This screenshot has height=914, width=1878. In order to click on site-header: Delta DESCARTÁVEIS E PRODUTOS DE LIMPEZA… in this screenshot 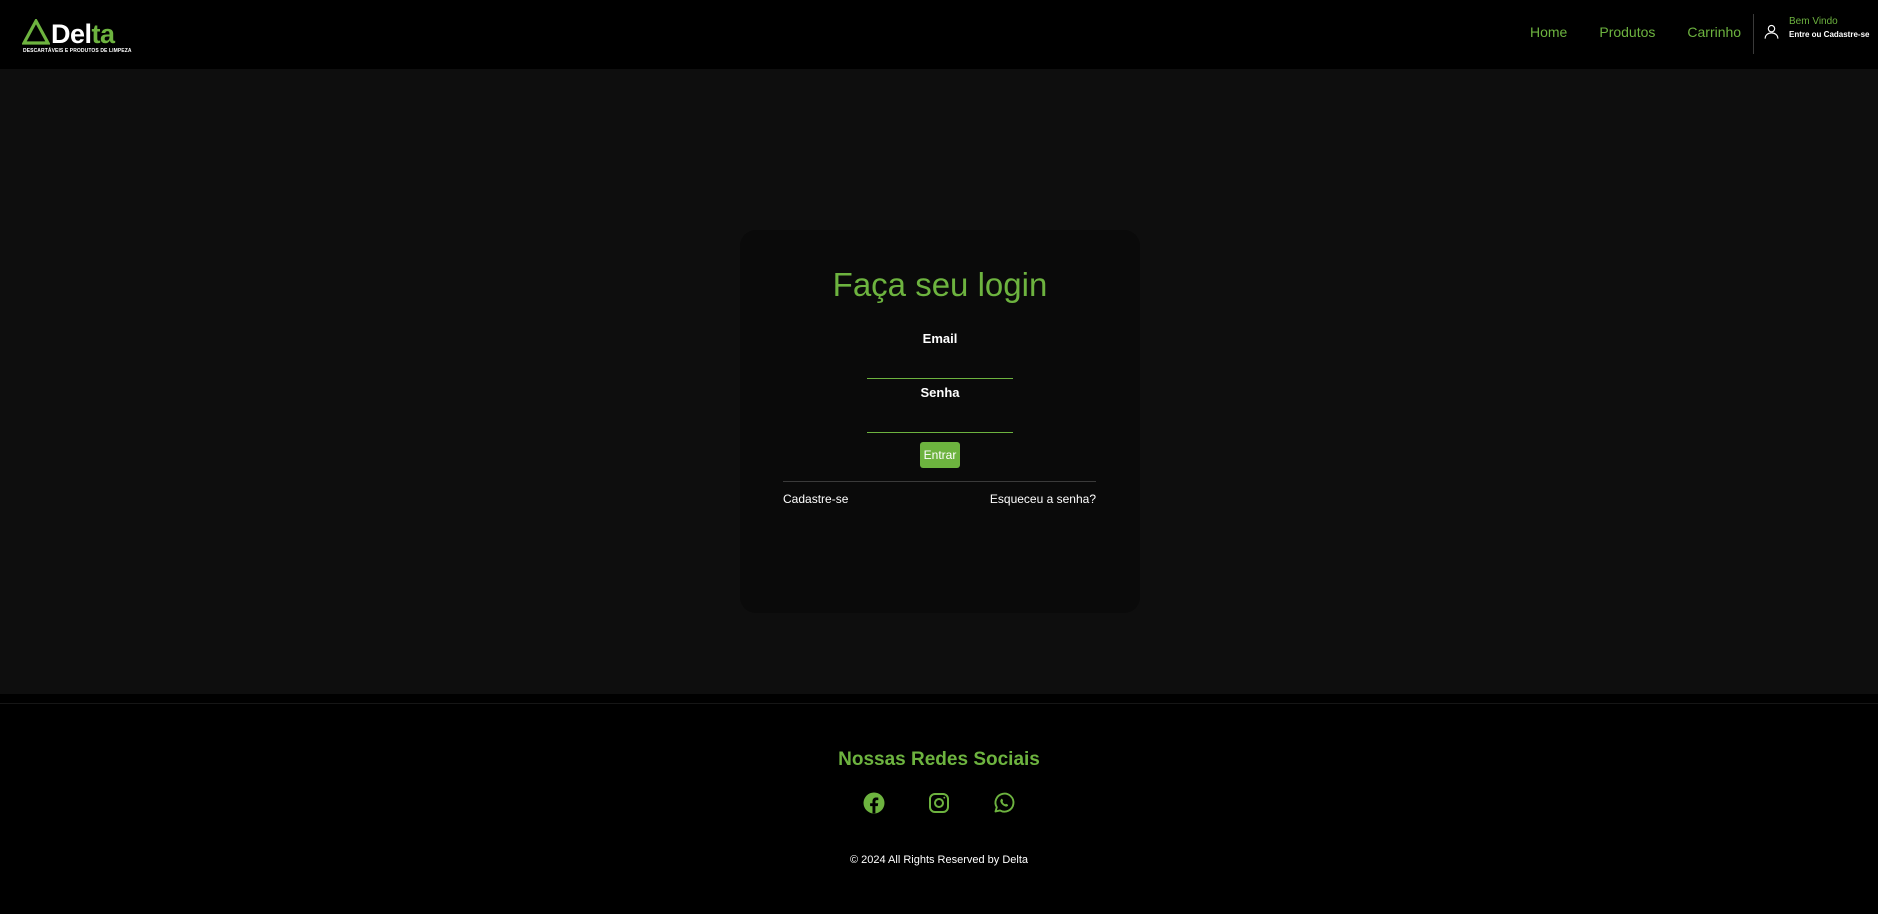, I will do `click(939, 34)`.